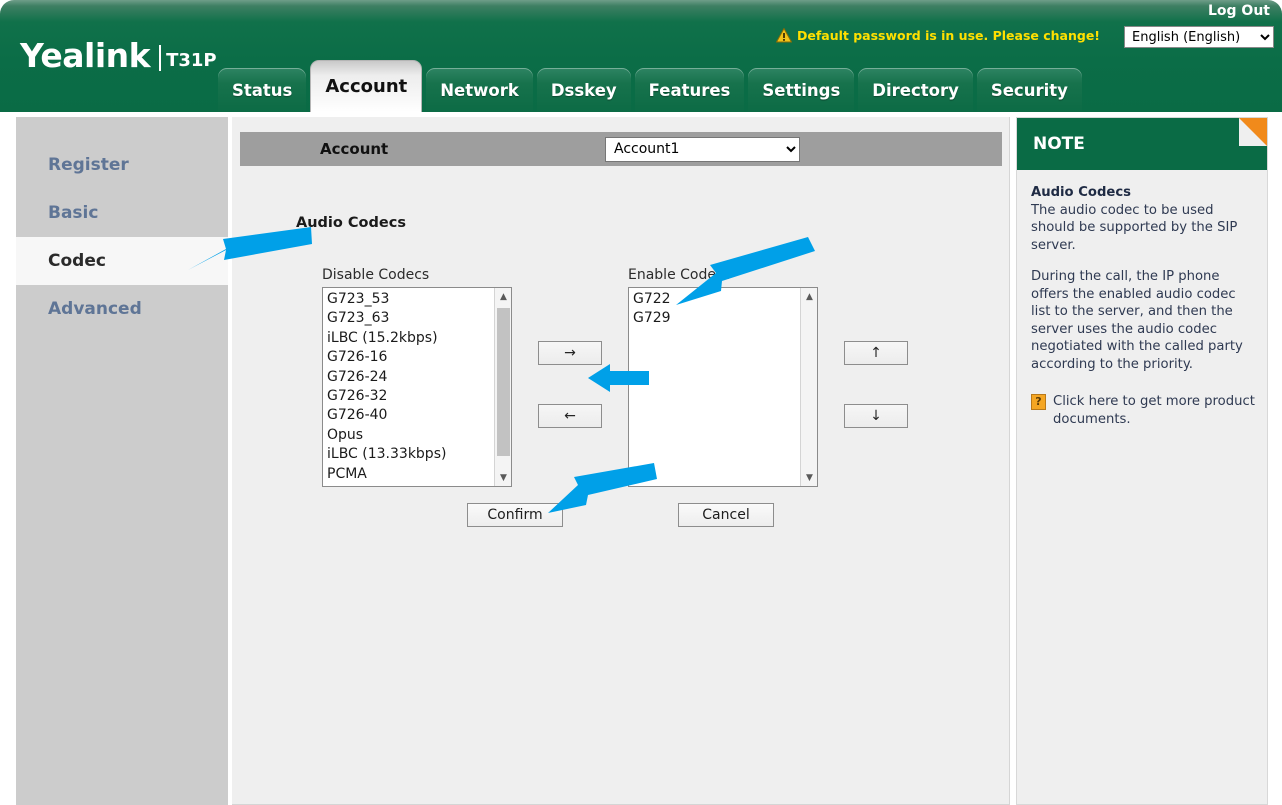 This screenshot has height=805, width=1282. Describe the element at coordinates (122, 309) in the screenshot. I see `sidebar-item-advanced: Advanced` at that location.